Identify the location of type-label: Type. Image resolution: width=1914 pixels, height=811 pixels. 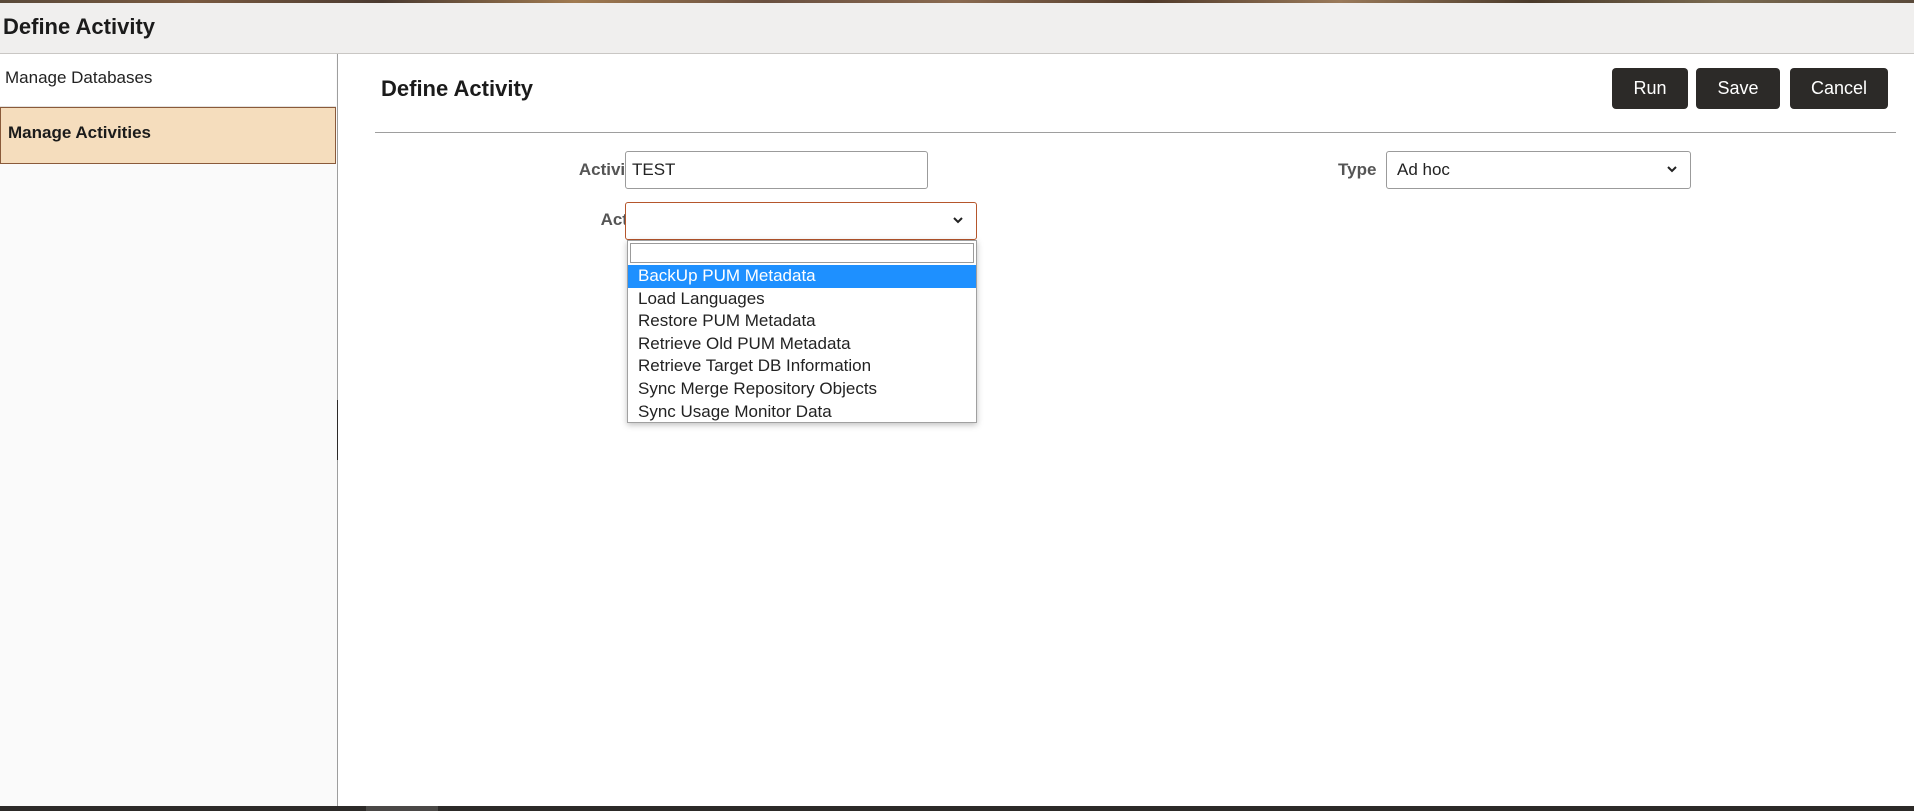
(1357, 169).